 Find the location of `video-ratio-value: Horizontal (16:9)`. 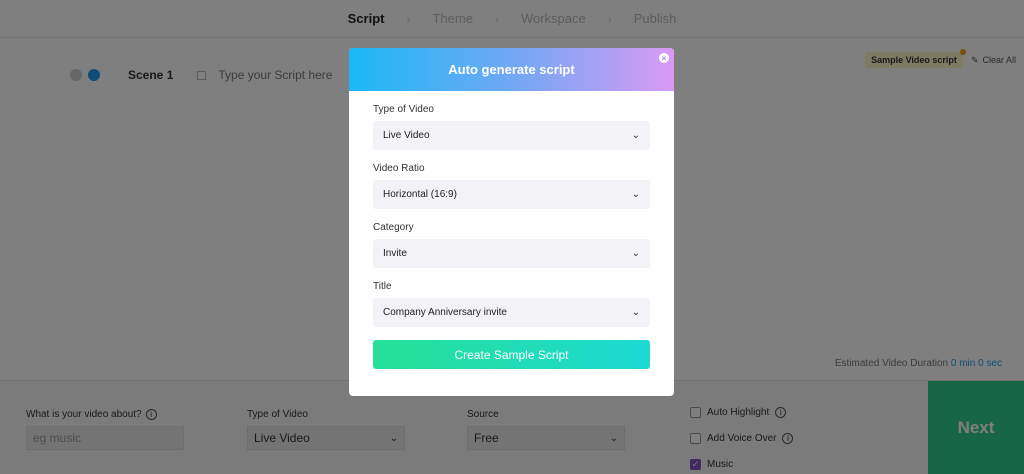

video-ratio-value: Horizontal (16:9) is located at coordinates (420, 194).